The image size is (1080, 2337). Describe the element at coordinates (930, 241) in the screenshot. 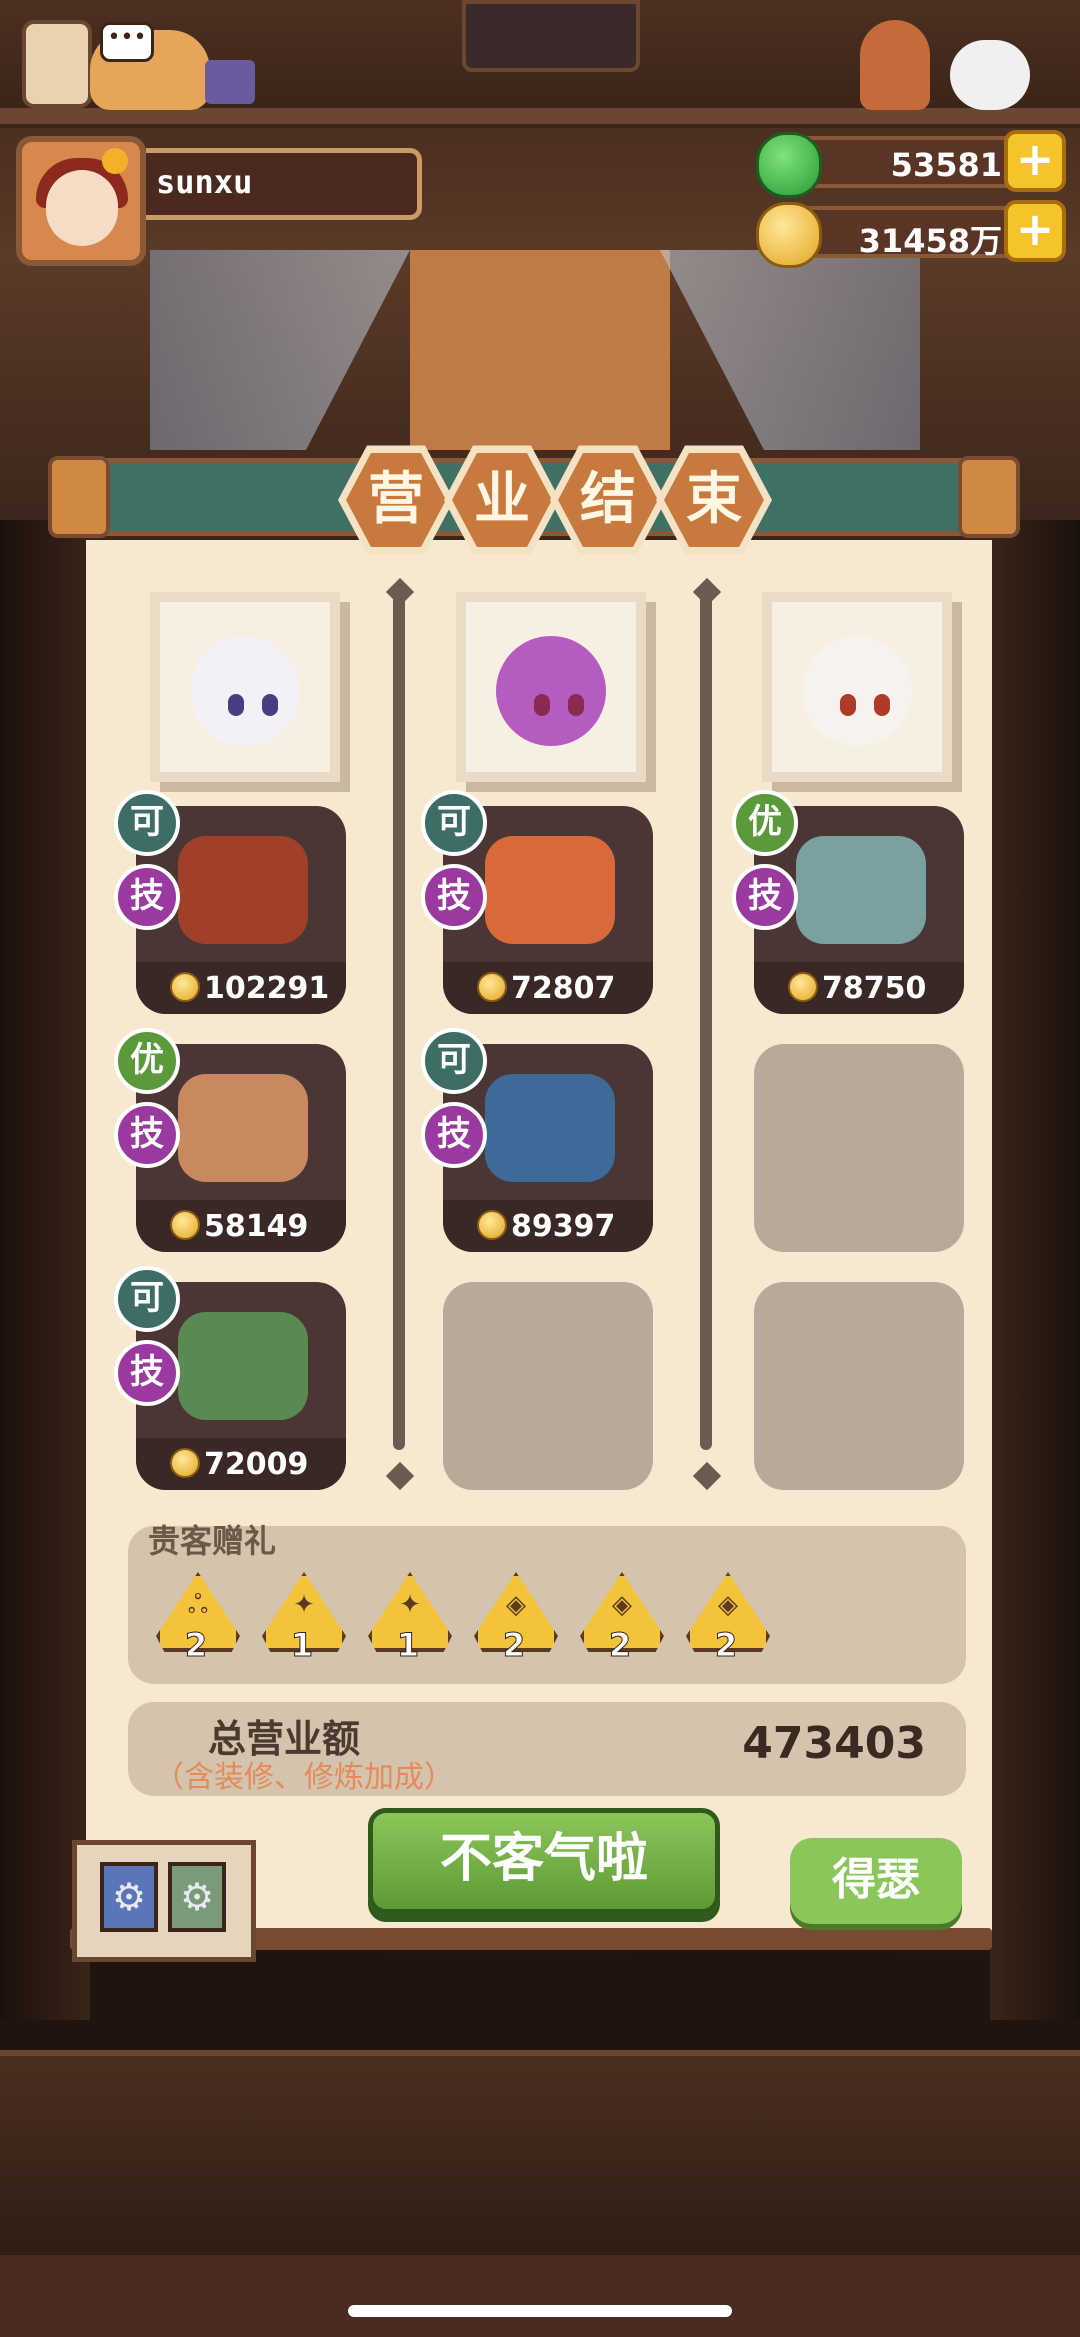

I see `gold-amount: 31458万` at that location.